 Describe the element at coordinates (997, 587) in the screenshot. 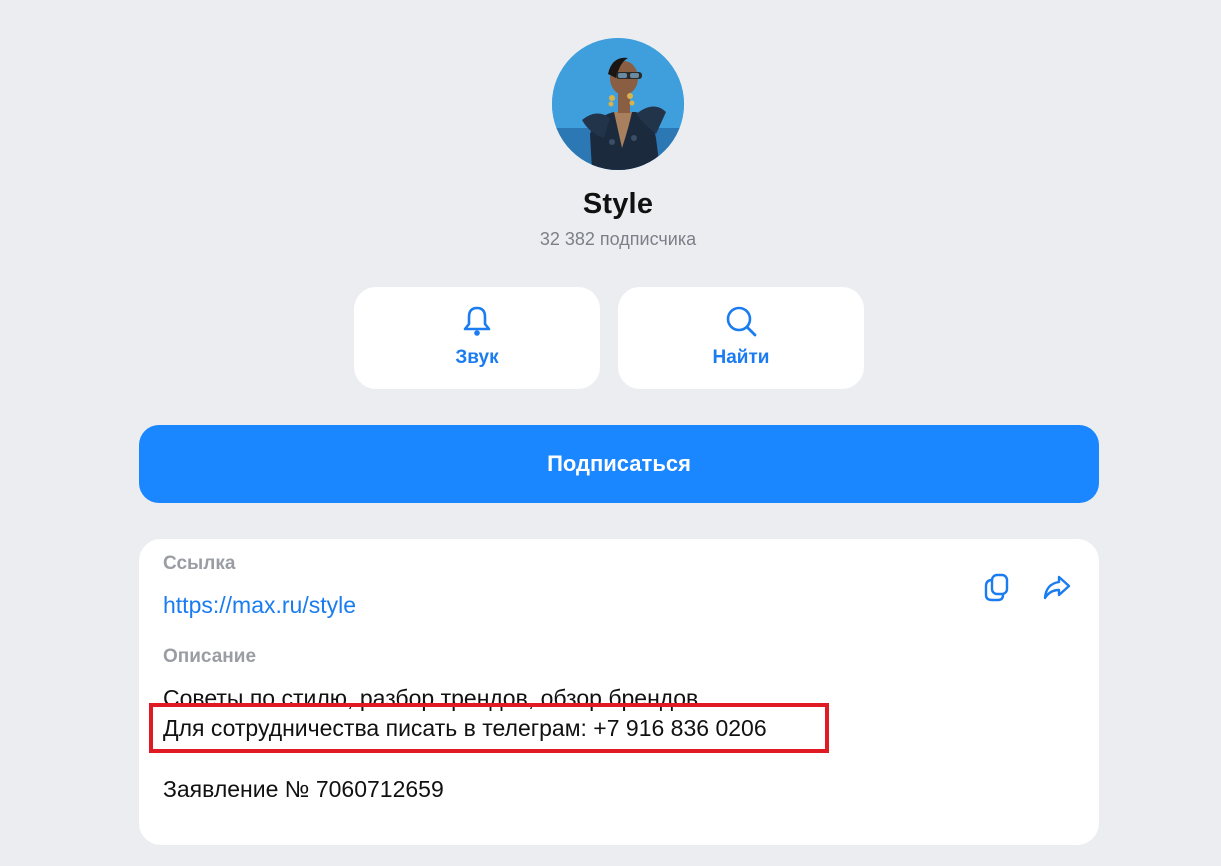

I see `copy-icon` at that location.